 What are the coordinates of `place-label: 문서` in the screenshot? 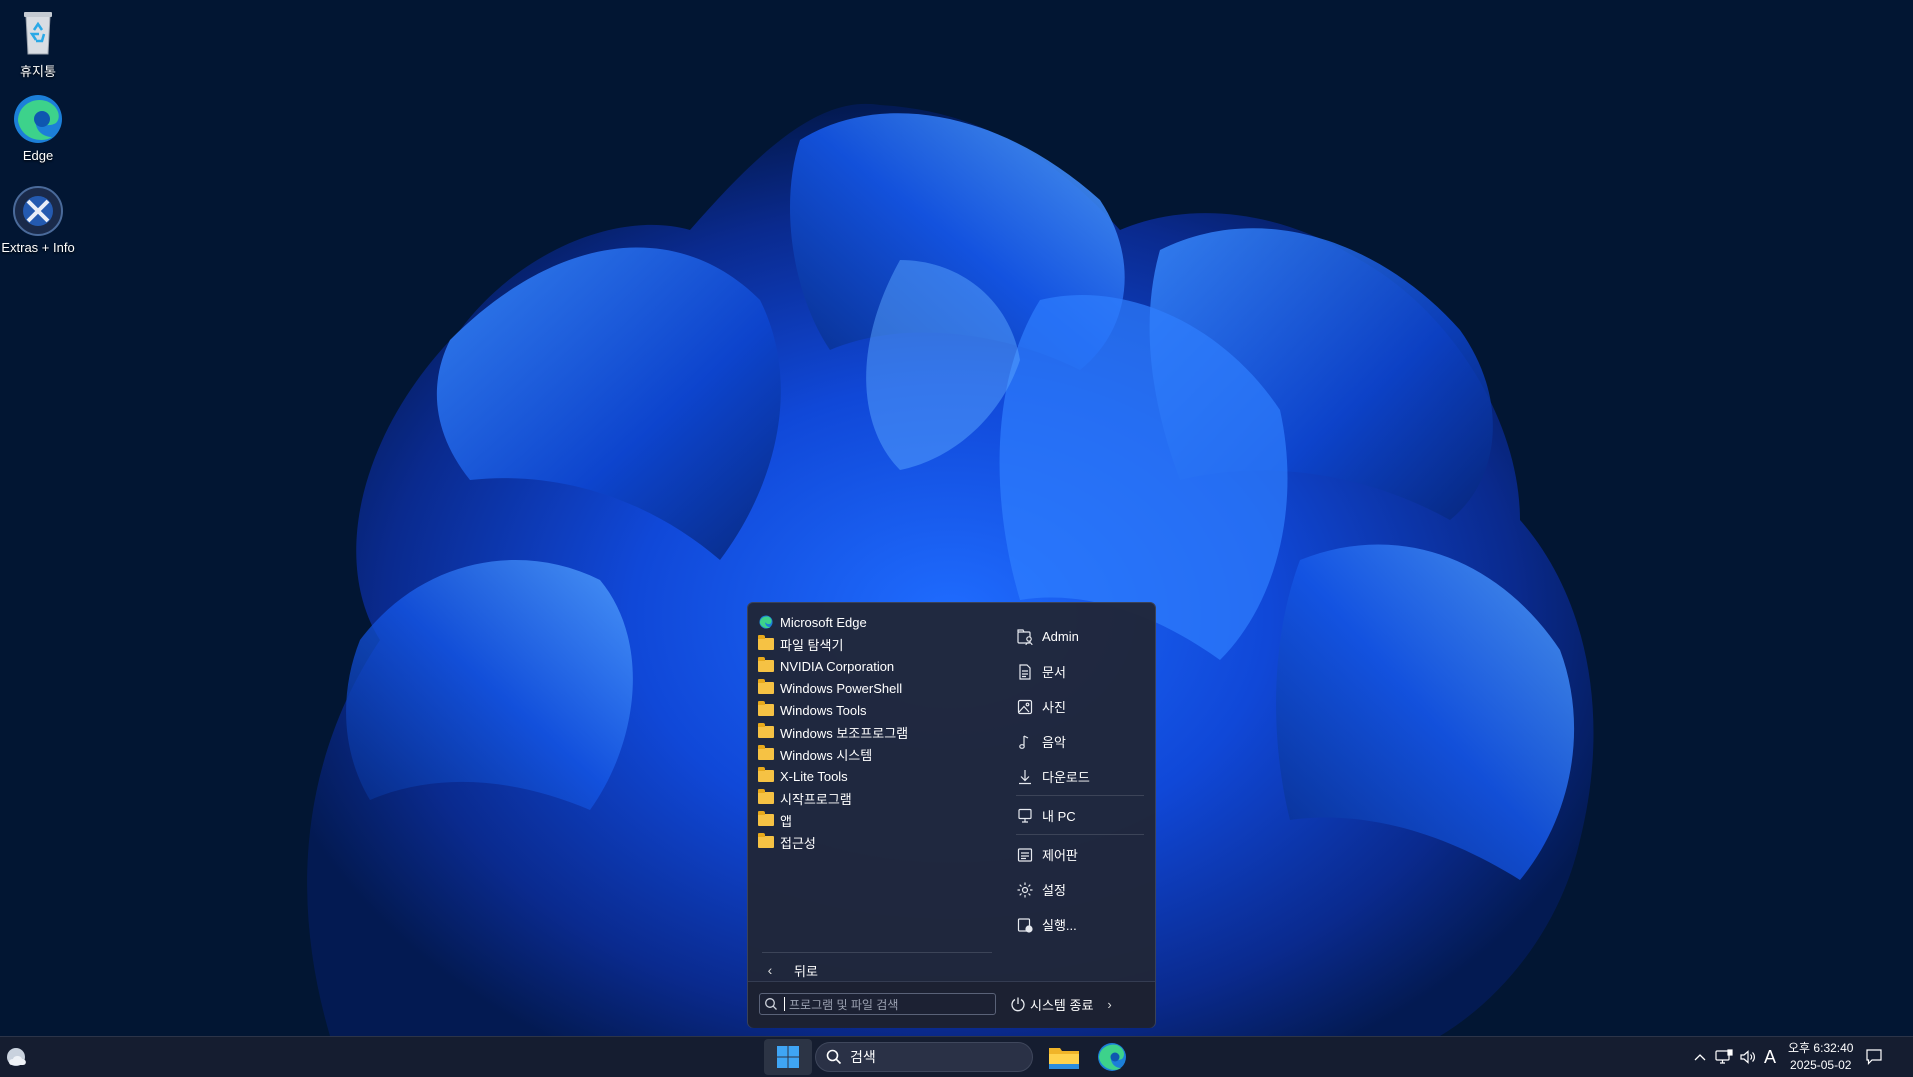 It's located at (1054, 672).